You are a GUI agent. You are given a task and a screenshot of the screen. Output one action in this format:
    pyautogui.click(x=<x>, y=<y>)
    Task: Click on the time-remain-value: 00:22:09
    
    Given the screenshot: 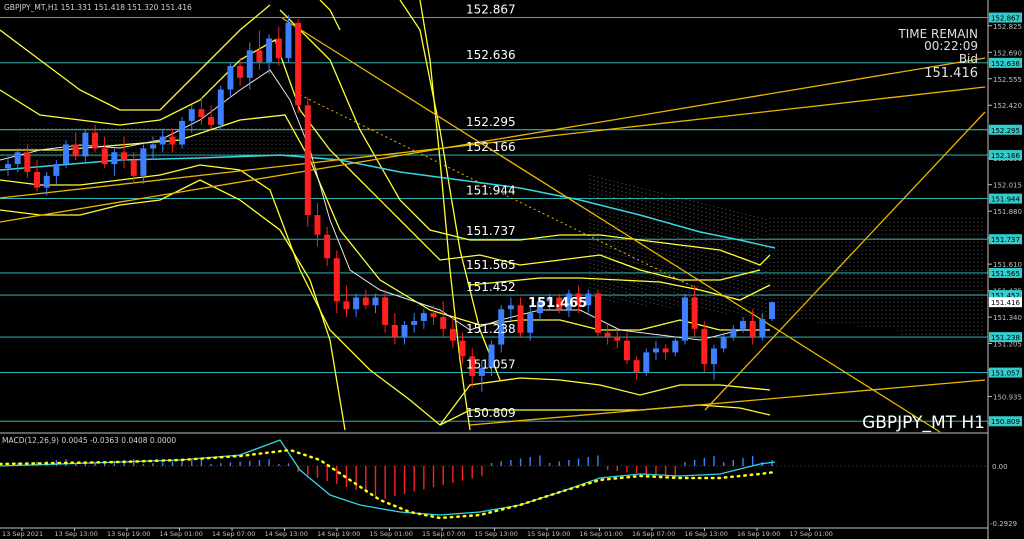 What is the action you would take?
    pyautogui.click(x=951, y=46)
    